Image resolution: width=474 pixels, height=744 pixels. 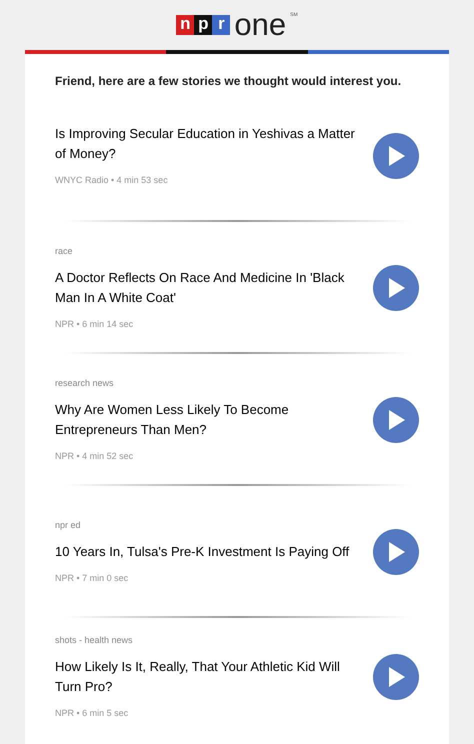 What do you see at coordinates (205, 288) in the screenshot?
I see `story-title: A Doctor Reflects On Race And Medicine In 'Black Man In A White Coat'` at bounding box center [205, 288].